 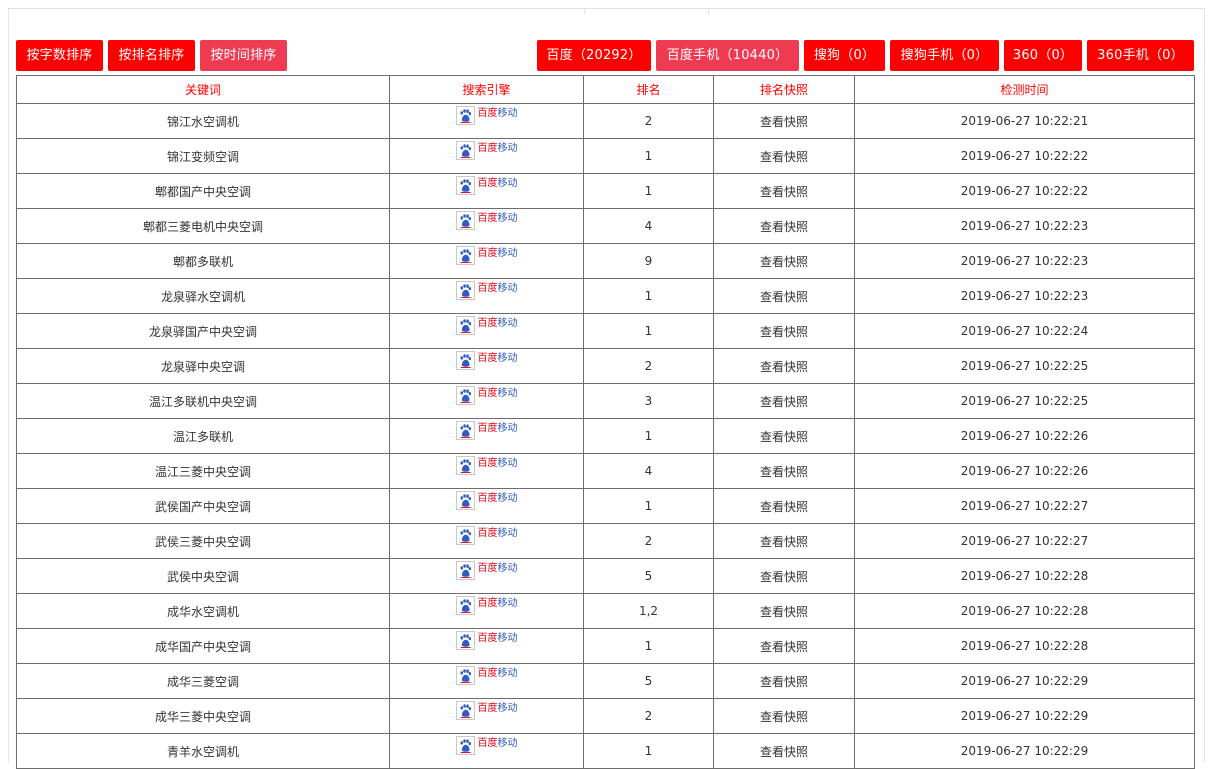 What do you see at coordinates (203, 751) in the screenshot?
I see `keyword-cell: 青羊水空调机` at bounding box center [203, 751].